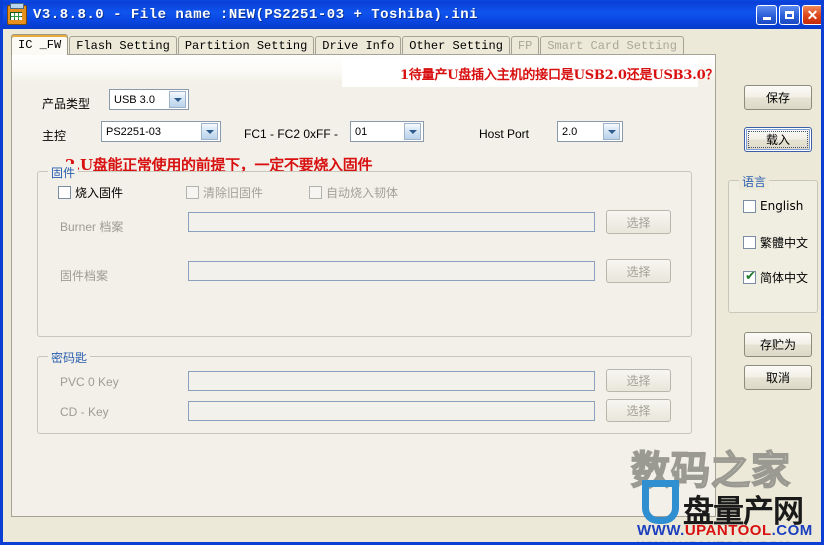 Image resolution: width=824 pixels, height=545 pixels. I want to click on chip-icon, so click(17, 13).